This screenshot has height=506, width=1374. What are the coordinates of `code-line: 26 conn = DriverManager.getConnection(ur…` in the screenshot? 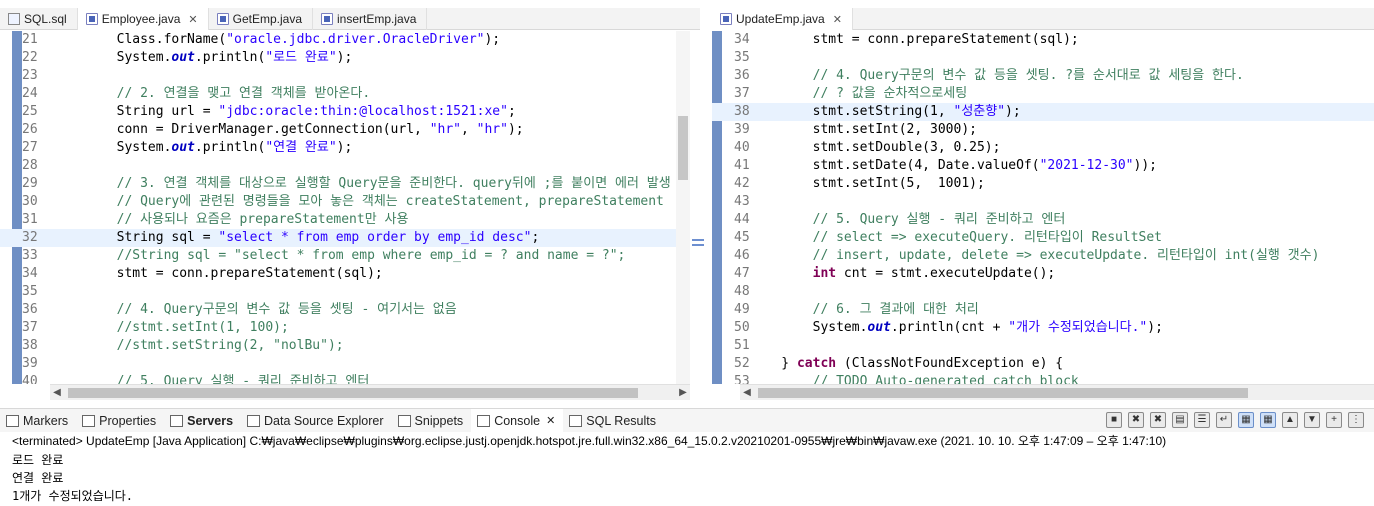 It's located at (345, 130).